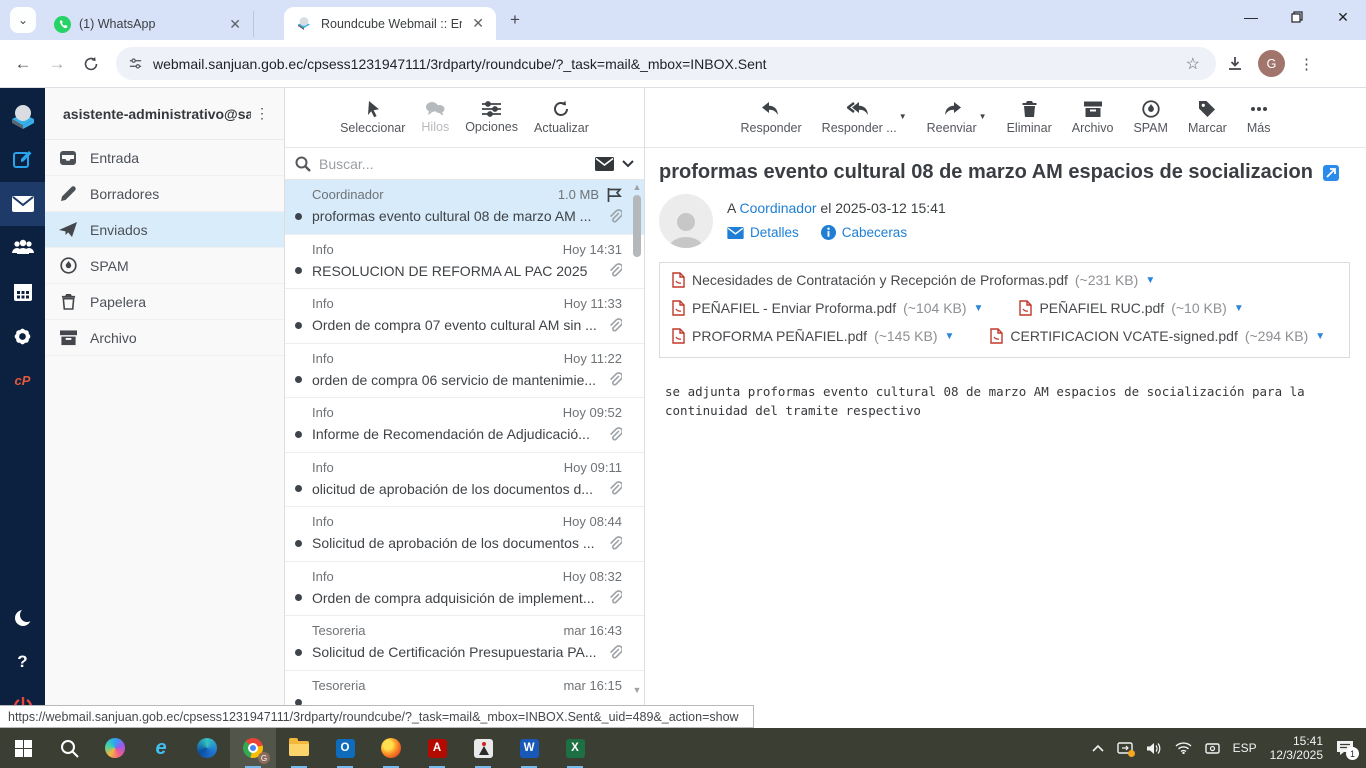 The height and width of the screenshot is (768, 1366). What do you see at coordinates (435, 117) in the screenshot?
I see `threads-button: Hilos` at bounding box center [435, 117].